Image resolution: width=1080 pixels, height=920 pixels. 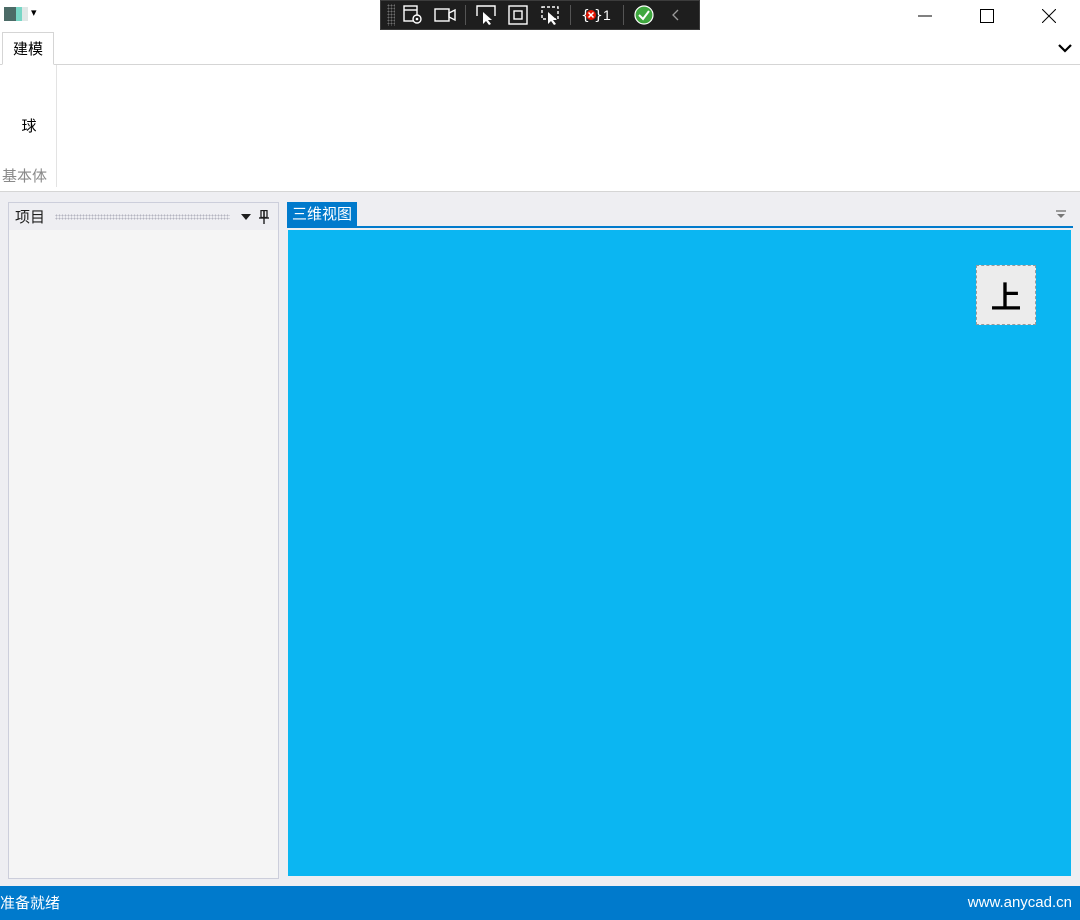 I want to click on ribbon-group-primitives: 球 基本体, so click(x=28, y=126).